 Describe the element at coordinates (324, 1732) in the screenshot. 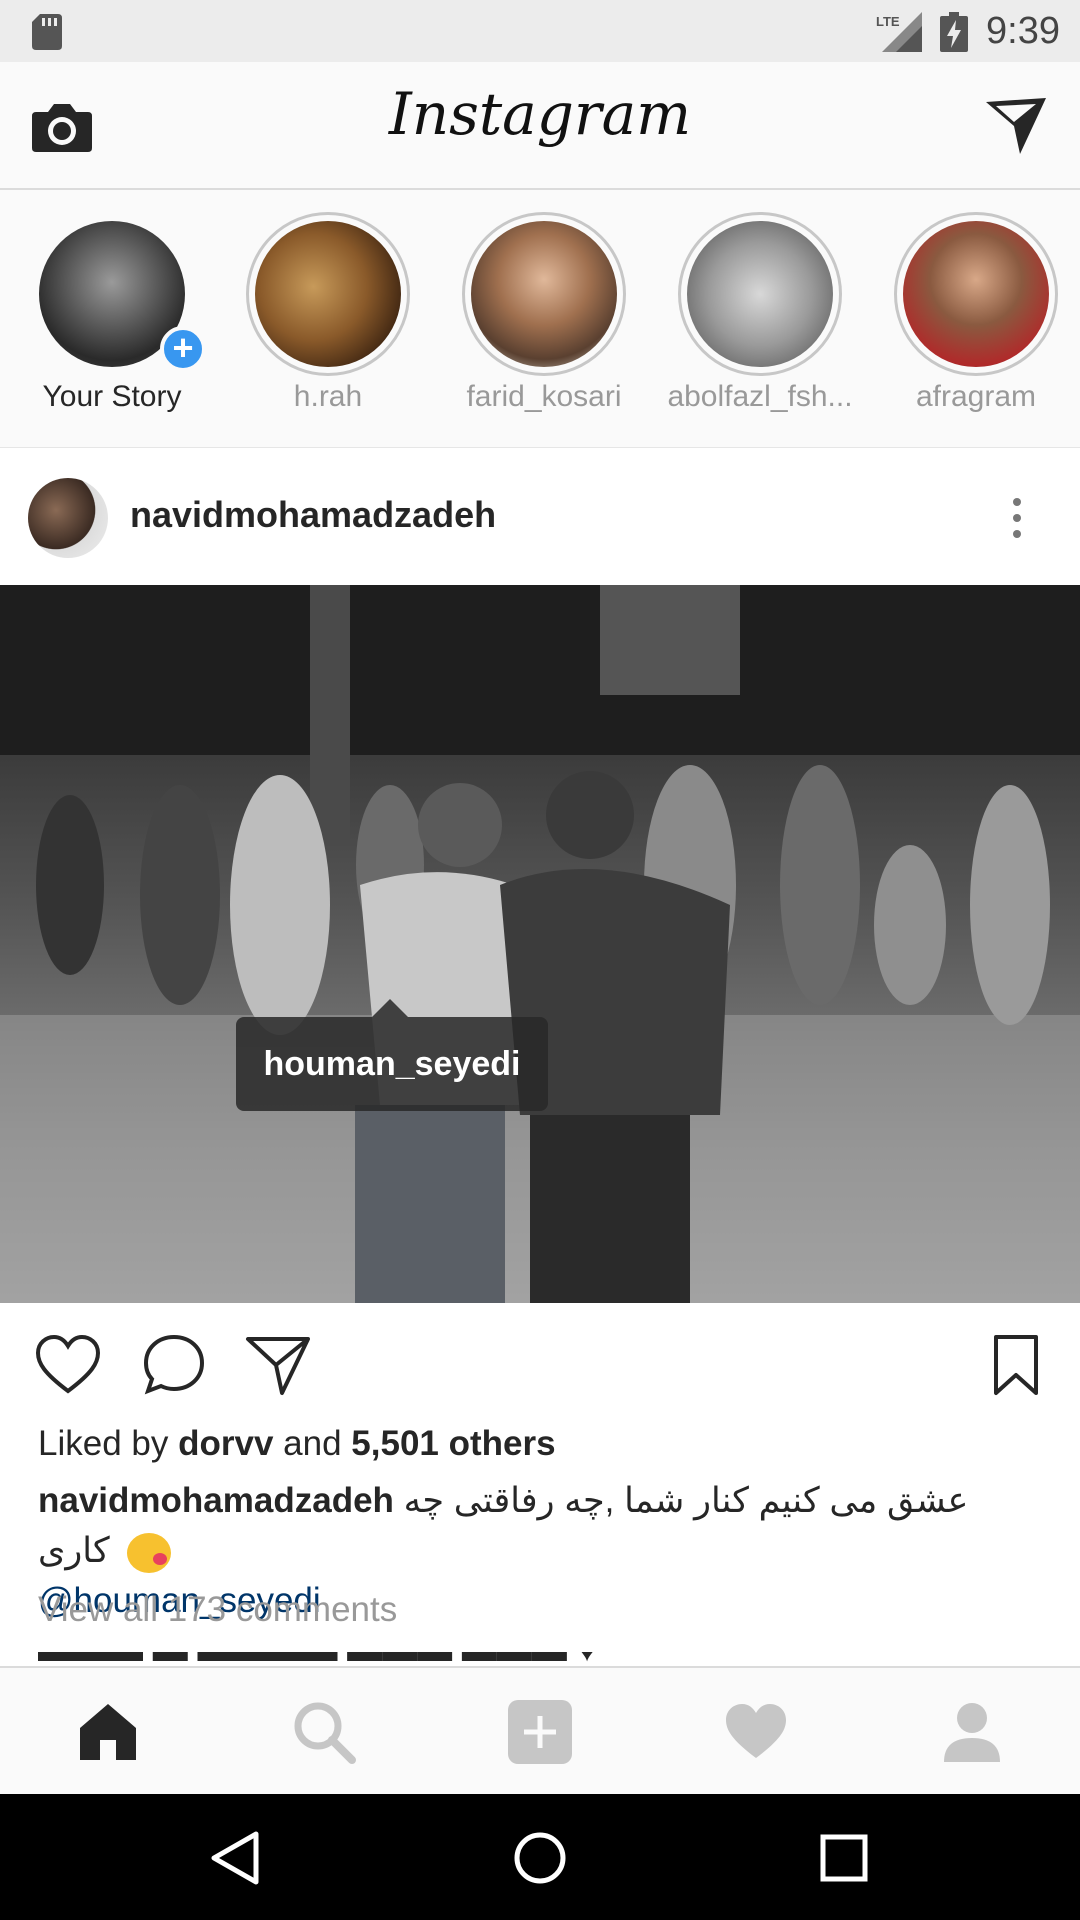

I see `search-icon` at that location.